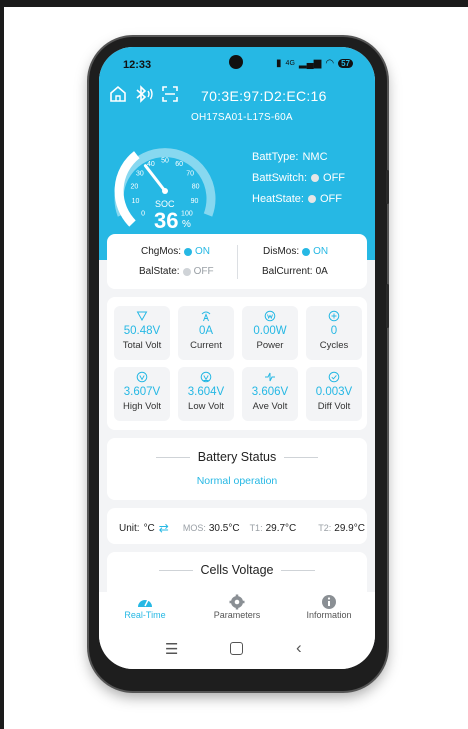  I want to click on bal-state-label: BalState:, so click(159, 271).